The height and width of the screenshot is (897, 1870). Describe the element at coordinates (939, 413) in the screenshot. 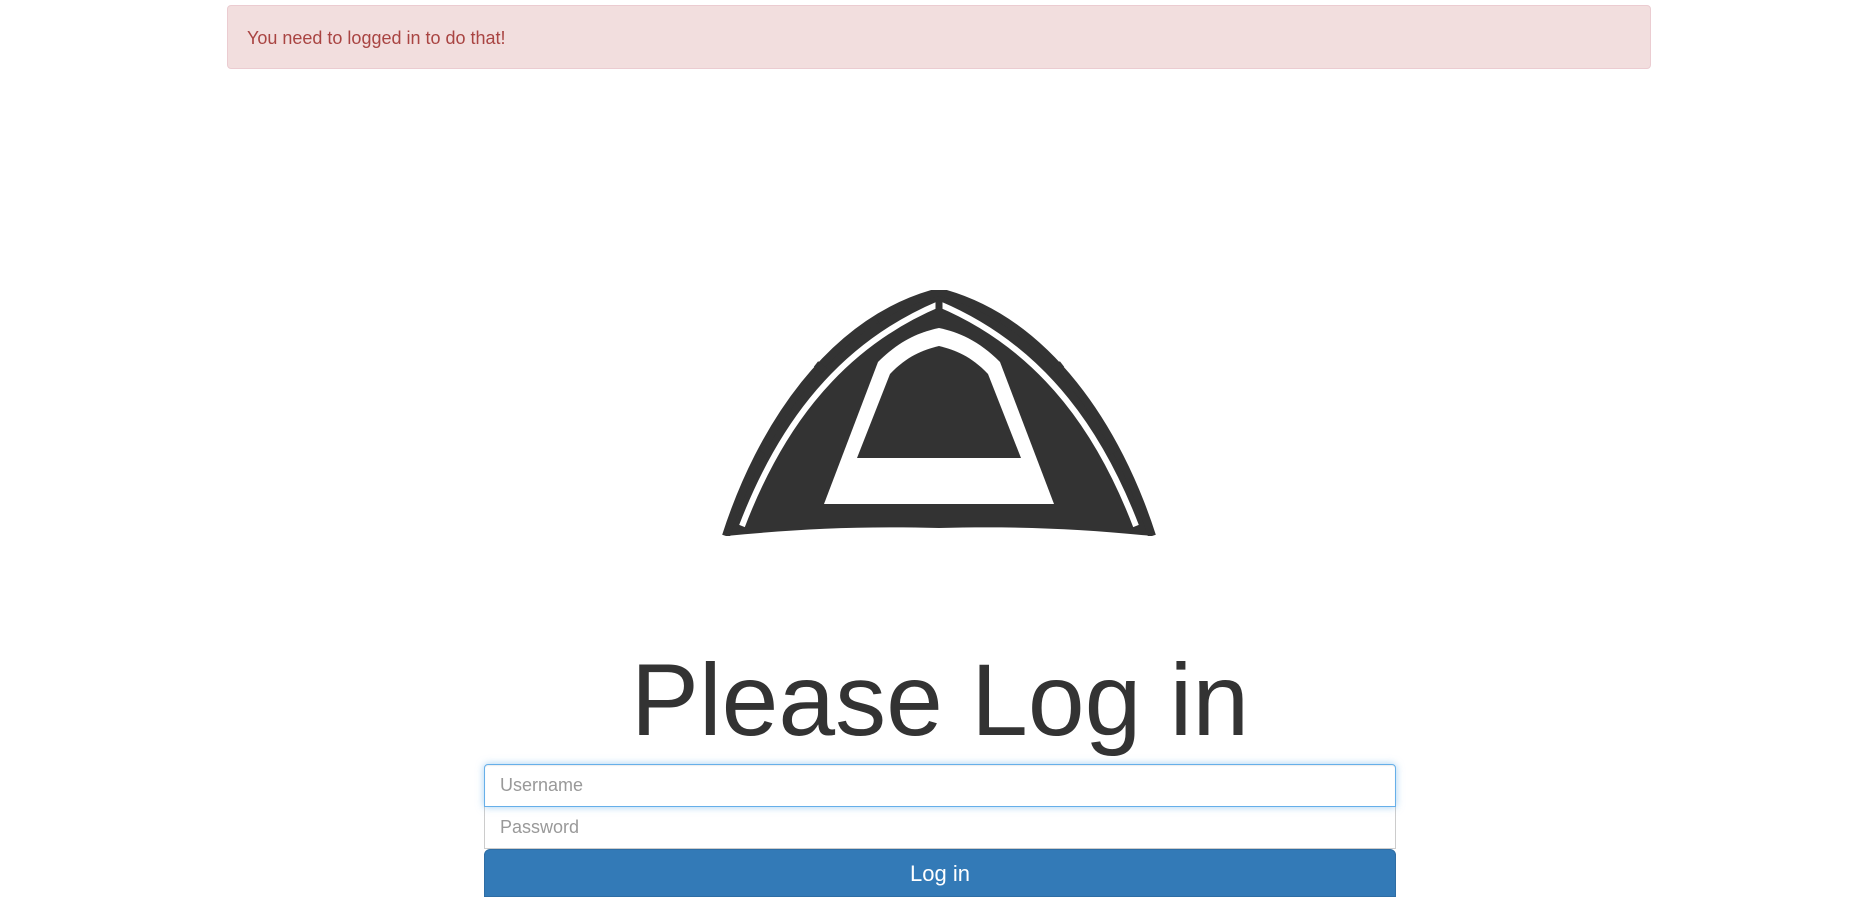

I see `tent-icon` at that location.